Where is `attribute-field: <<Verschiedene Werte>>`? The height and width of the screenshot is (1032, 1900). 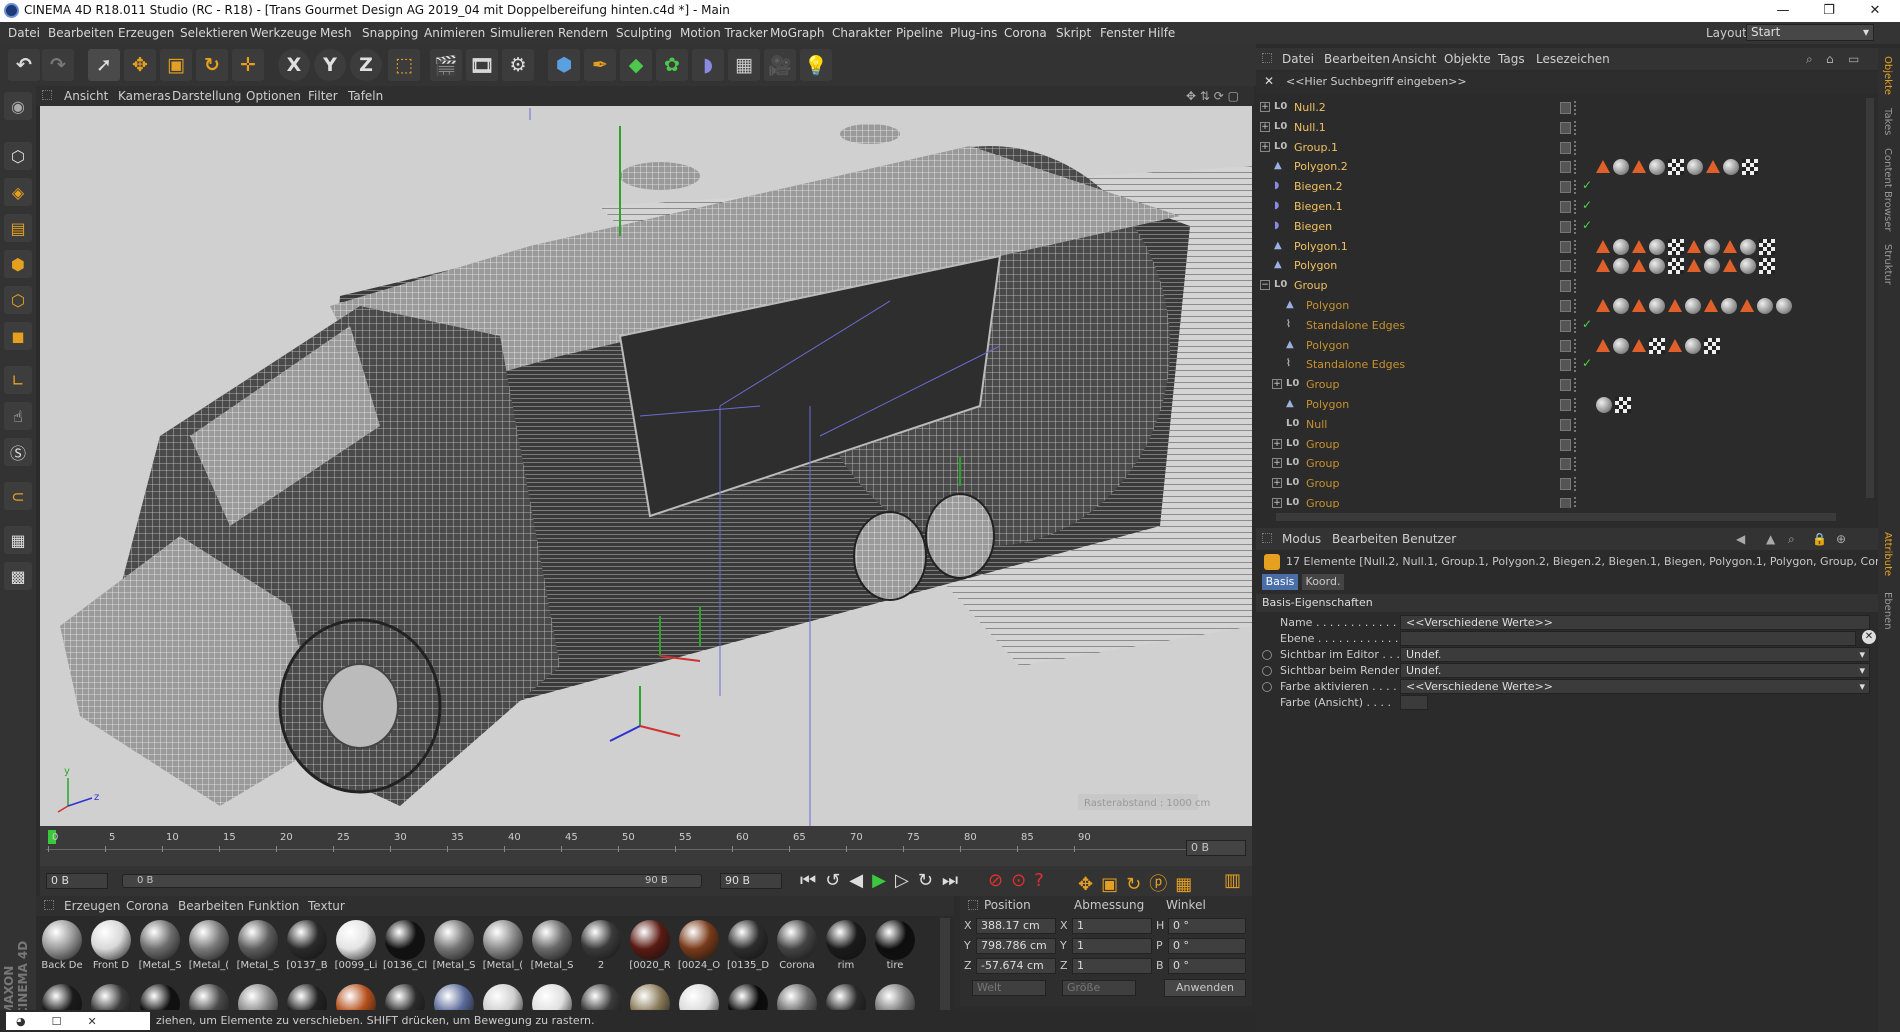
attribute-field: <<Verschiedene Werte>> is located at coordinates (1635, 622).